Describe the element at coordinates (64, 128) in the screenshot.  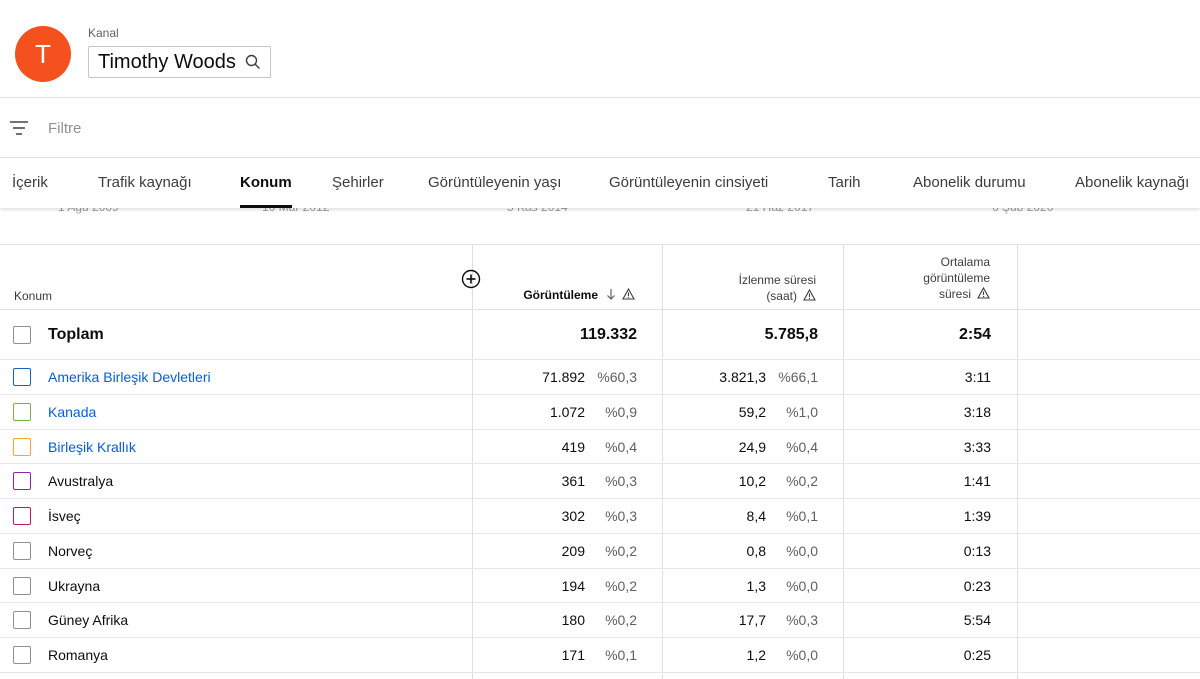
I see `filter-input: Filtre` at that location.